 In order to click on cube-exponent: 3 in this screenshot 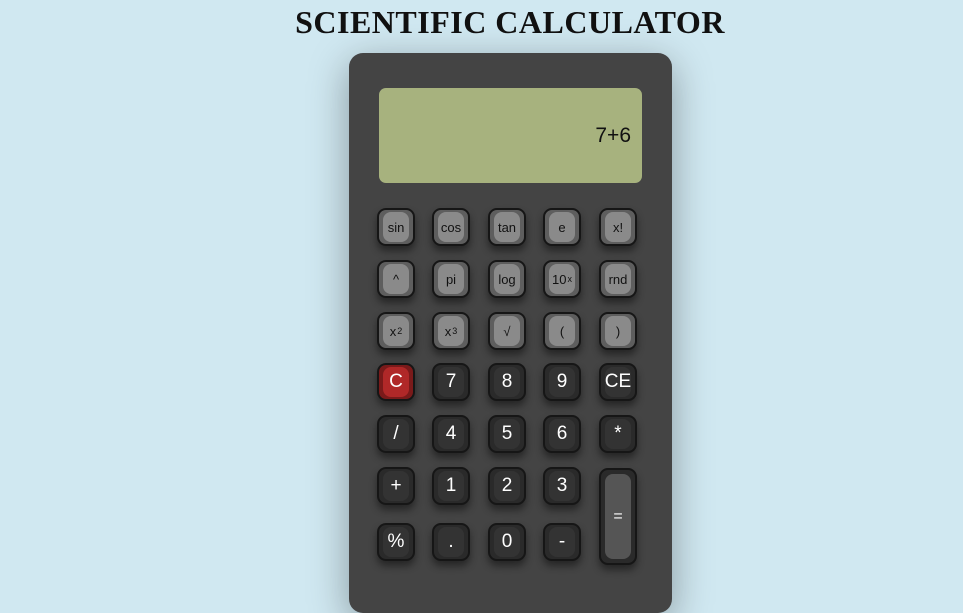, I will do `click(455, 331)`.